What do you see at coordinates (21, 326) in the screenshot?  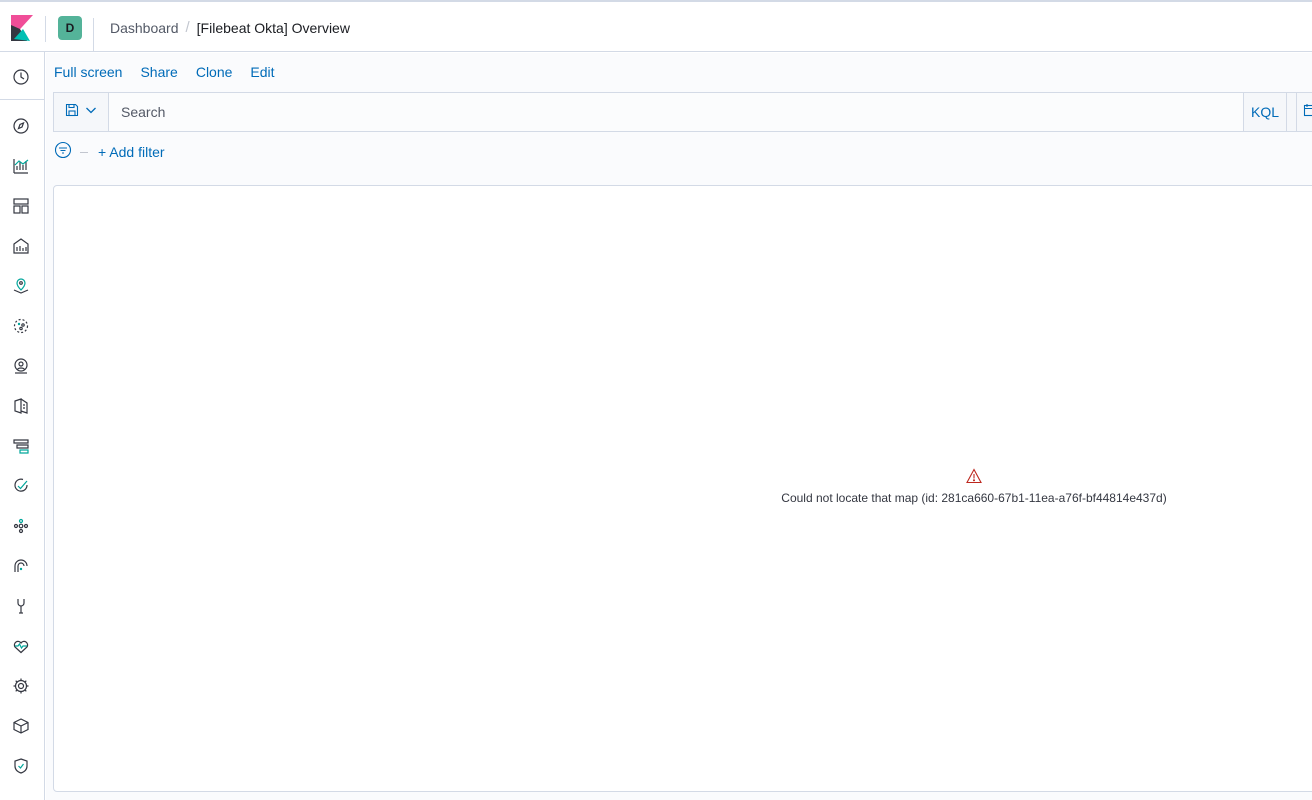 I see `machine-learning-icon` at bounding box center [21, 326].